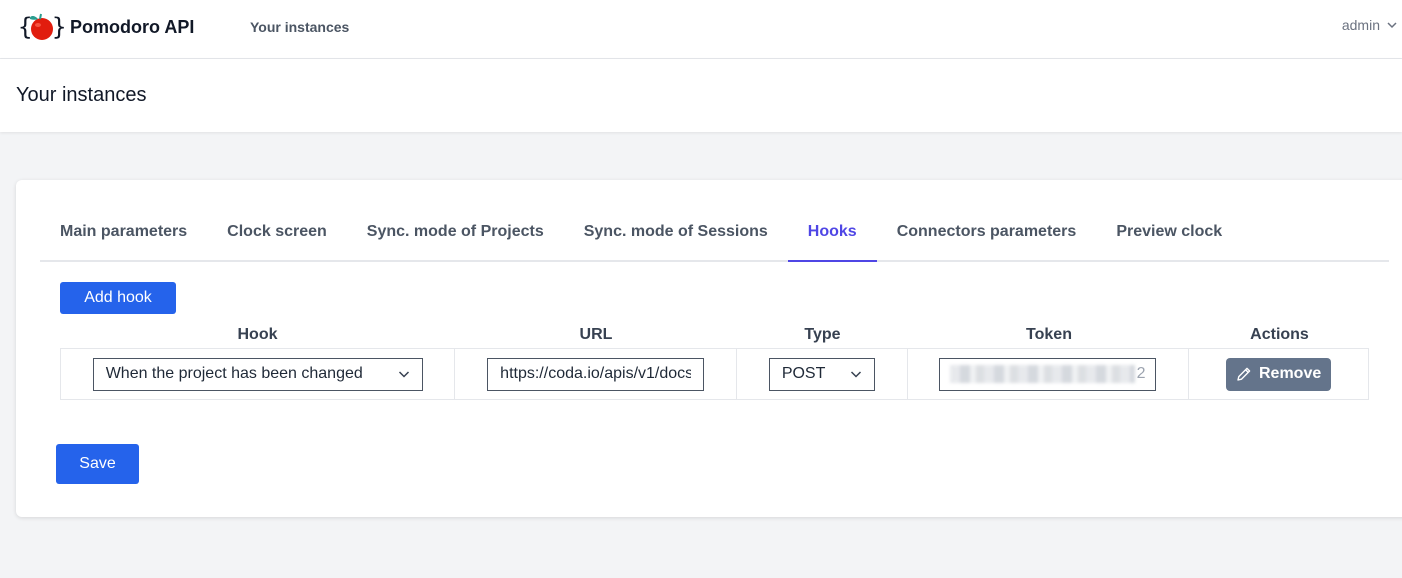 The height and width of the screenshot is (578, 1402). Describe the element at coordinates (714, 335) in the screenshot. I see `table-header-row: Hook URL Type Token Actions` at that location.